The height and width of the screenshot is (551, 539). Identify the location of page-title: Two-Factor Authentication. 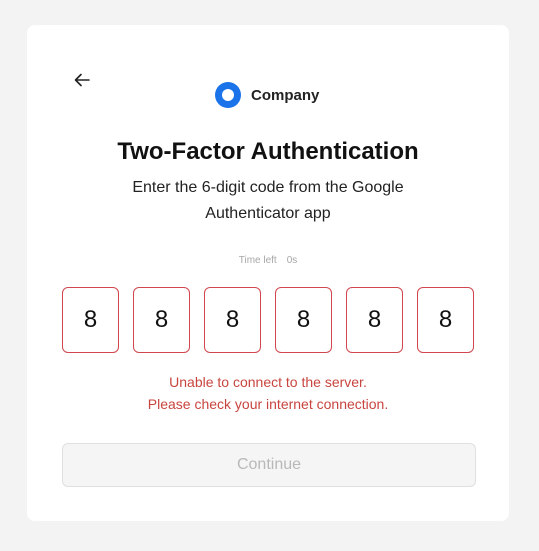
(268, 151).